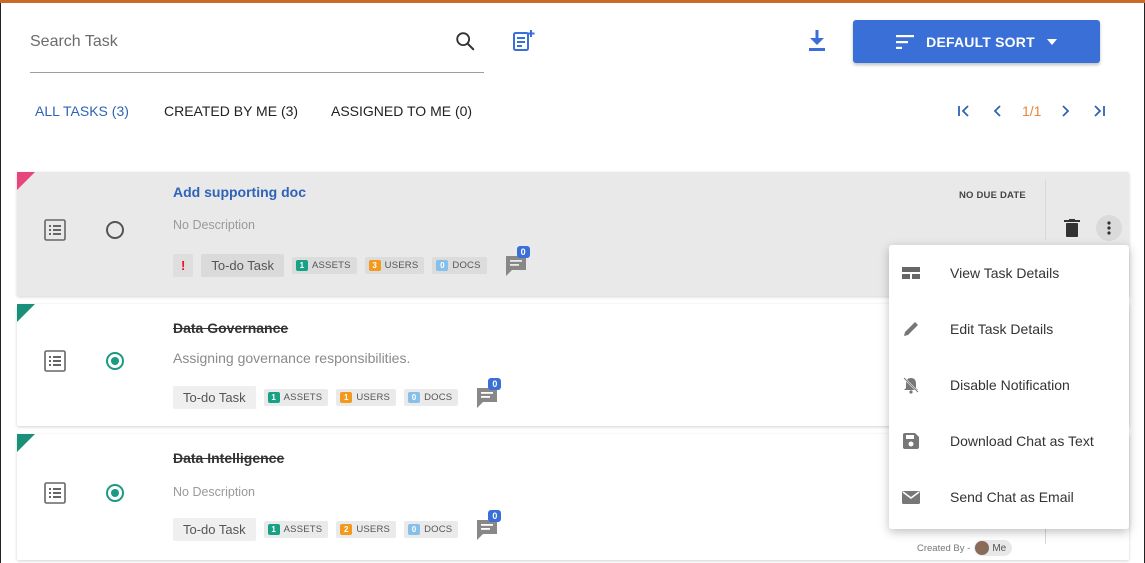 Image resolution: width=1145 pixels, height=563 pixels. Describe the element at coordinates (911, 385) in the screenshot. I see `bell-off-icon` at that location.